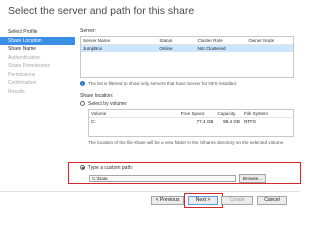 This screenshot has height=240, width=320. I want to click on volume-header-row: Volume Free Space Capacity File System, so click(191, 113).